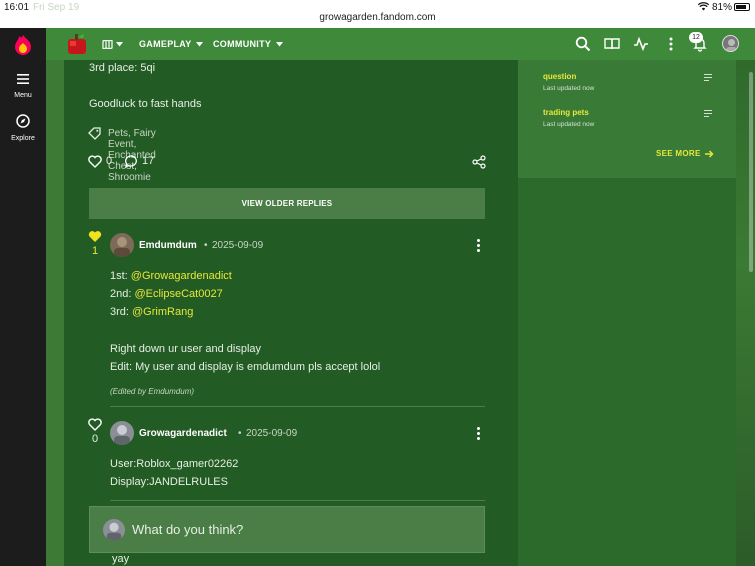 This screenshot has height=566, width=755. I want to click on fandom-logo-icon, so click(23, 45).